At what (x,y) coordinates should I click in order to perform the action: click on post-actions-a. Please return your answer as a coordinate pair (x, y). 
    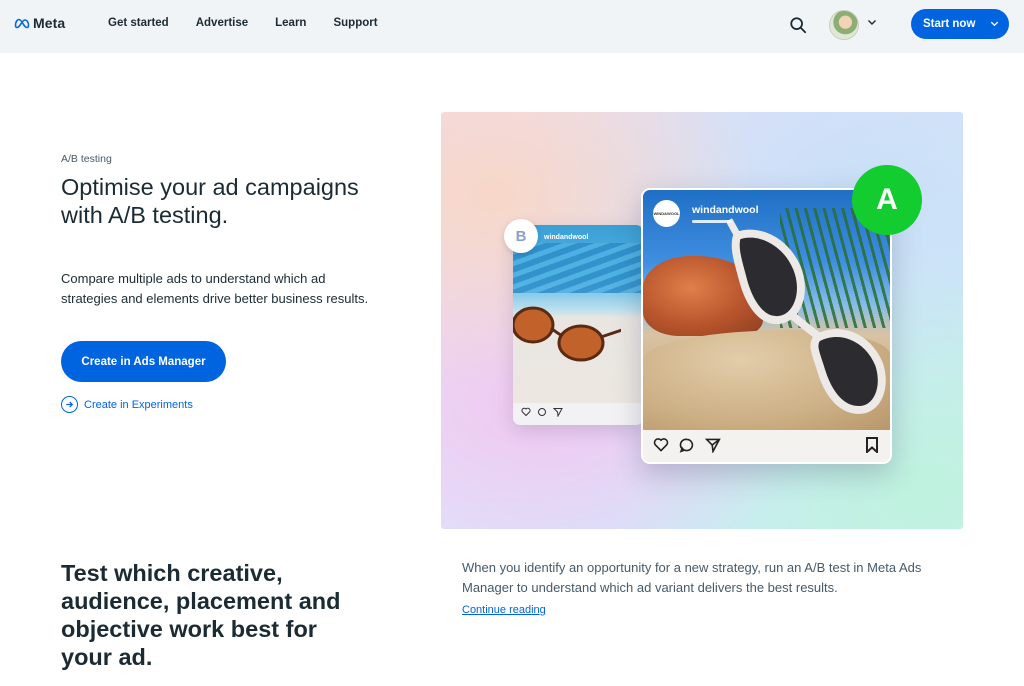
    Looking at the image, I should click on (687, 445).